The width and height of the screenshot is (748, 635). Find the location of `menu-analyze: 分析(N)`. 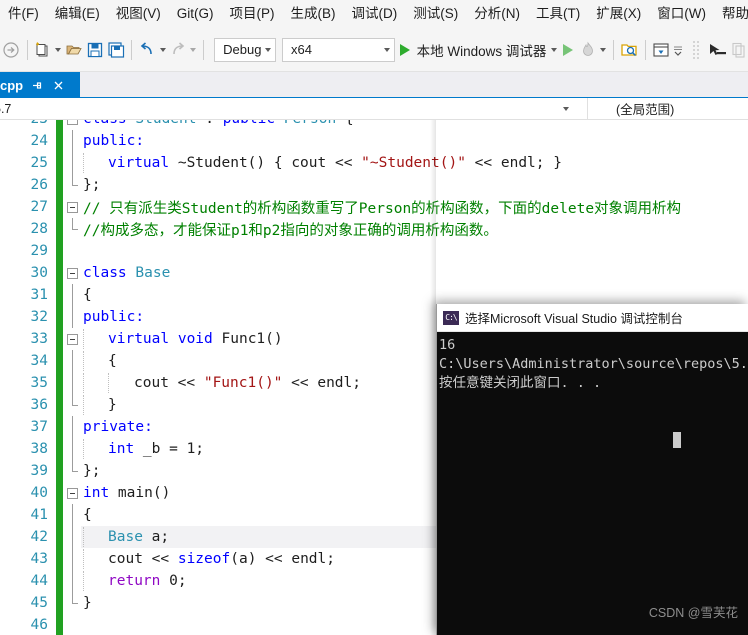

menu-analyze: 分析(N) is located at coordinates (497, 14).